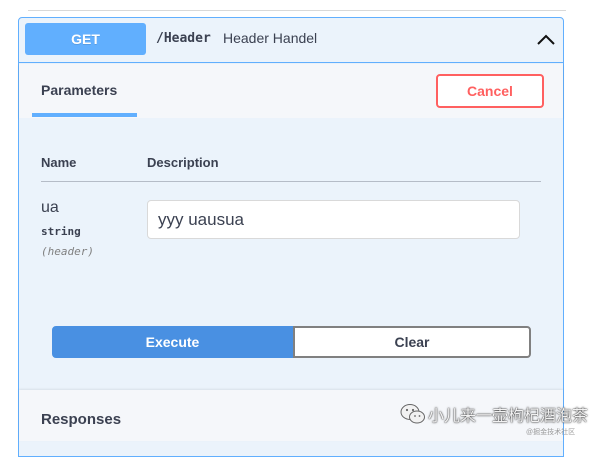 The width and height of the screenshot is (600, 457). I want to click on parameter-name: ua, so click(50, 207).